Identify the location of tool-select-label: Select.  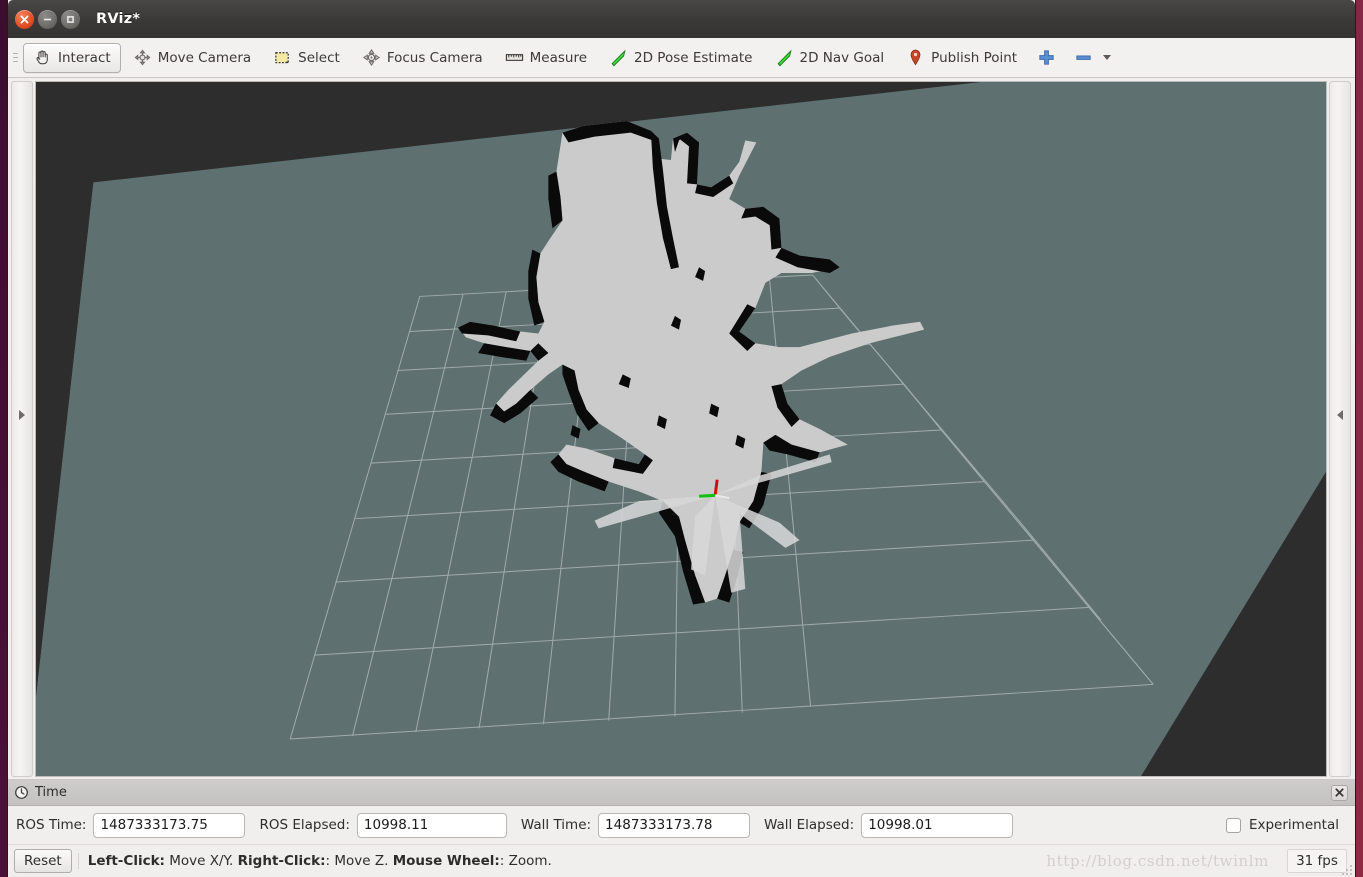
(319, 57).